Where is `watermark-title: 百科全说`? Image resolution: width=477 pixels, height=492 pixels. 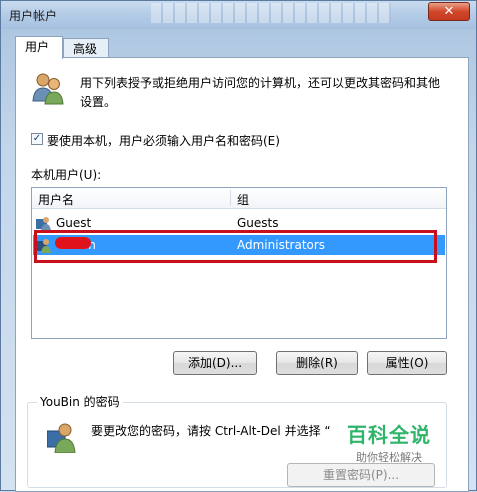 watermark-title: 百科全说 is located at coordinates (389, 435).